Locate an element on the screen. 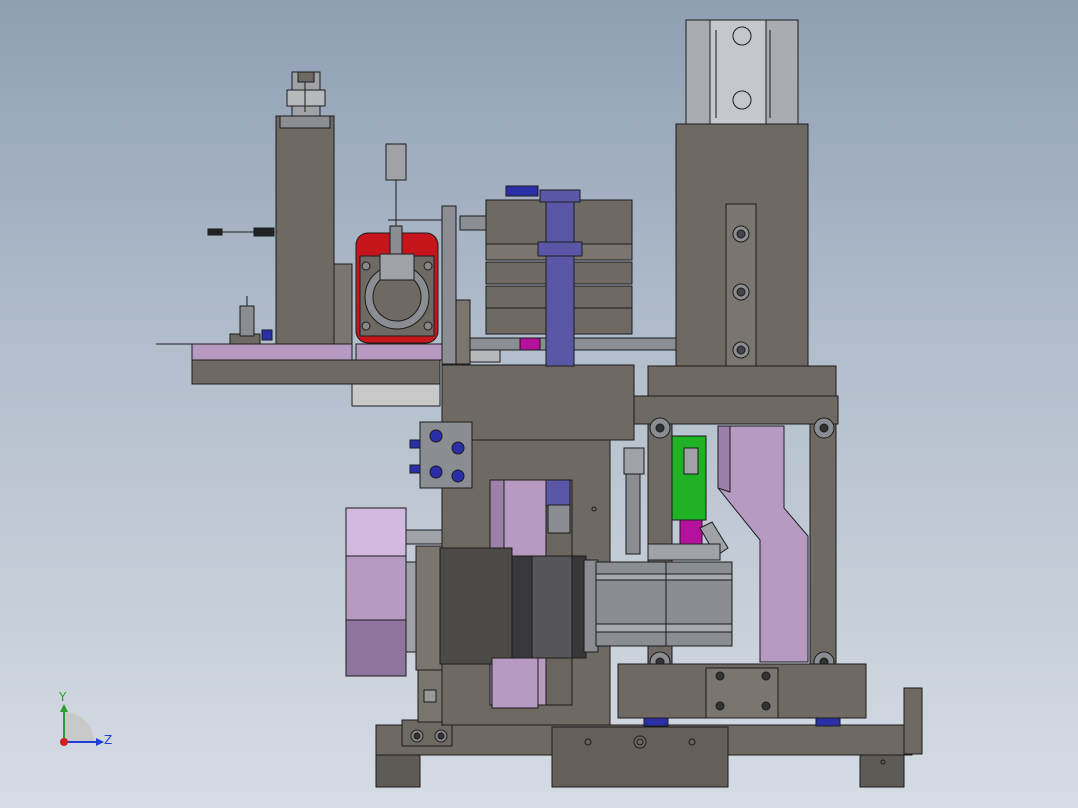 The width and height of the screenshot is (1078, 808). sensor-assembly is located at coordinates (676, 498).